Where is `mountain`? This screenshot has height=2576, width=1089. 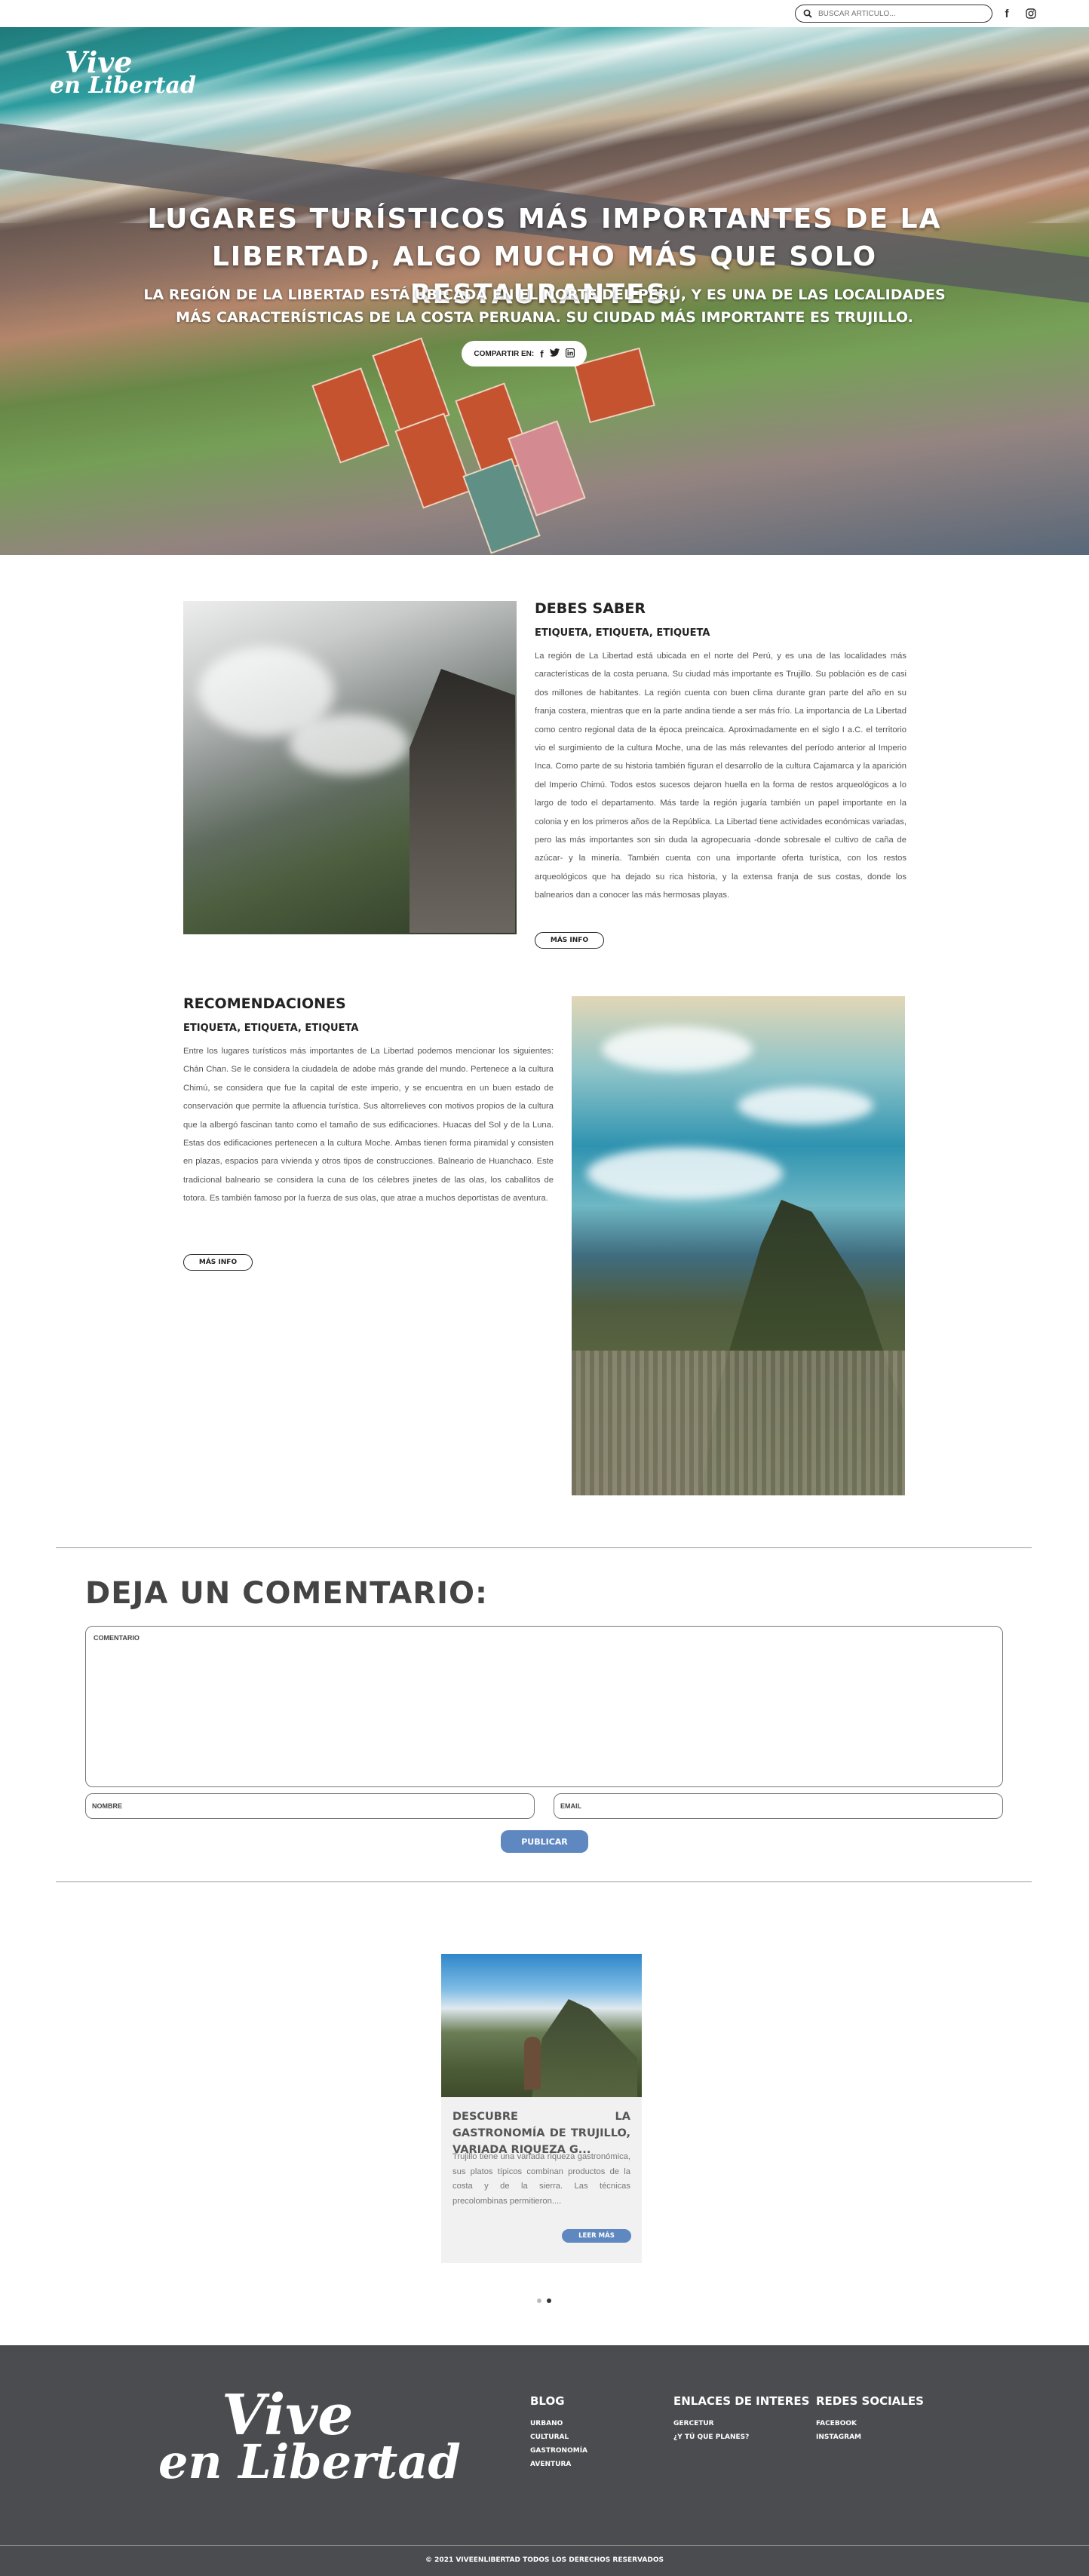
mountain is located at coordinates (584, 2048).